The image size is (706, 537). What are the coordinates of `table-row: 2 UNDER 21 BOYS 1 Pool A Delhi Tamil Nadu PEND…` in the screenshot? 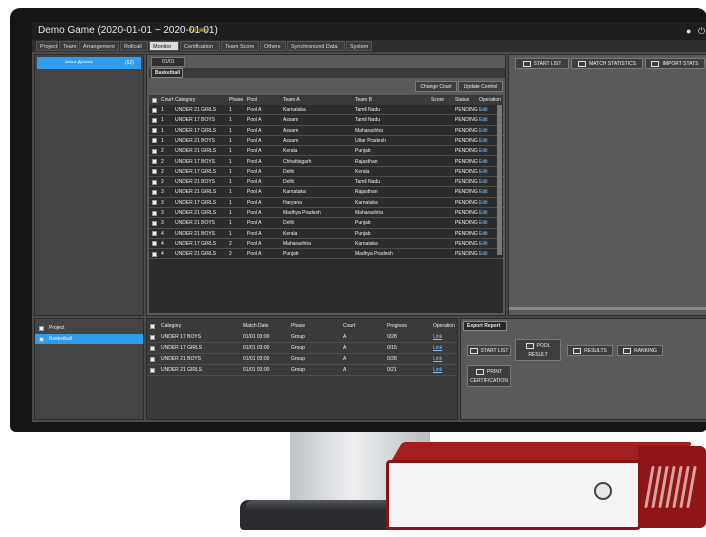 It's located at (326, 182).